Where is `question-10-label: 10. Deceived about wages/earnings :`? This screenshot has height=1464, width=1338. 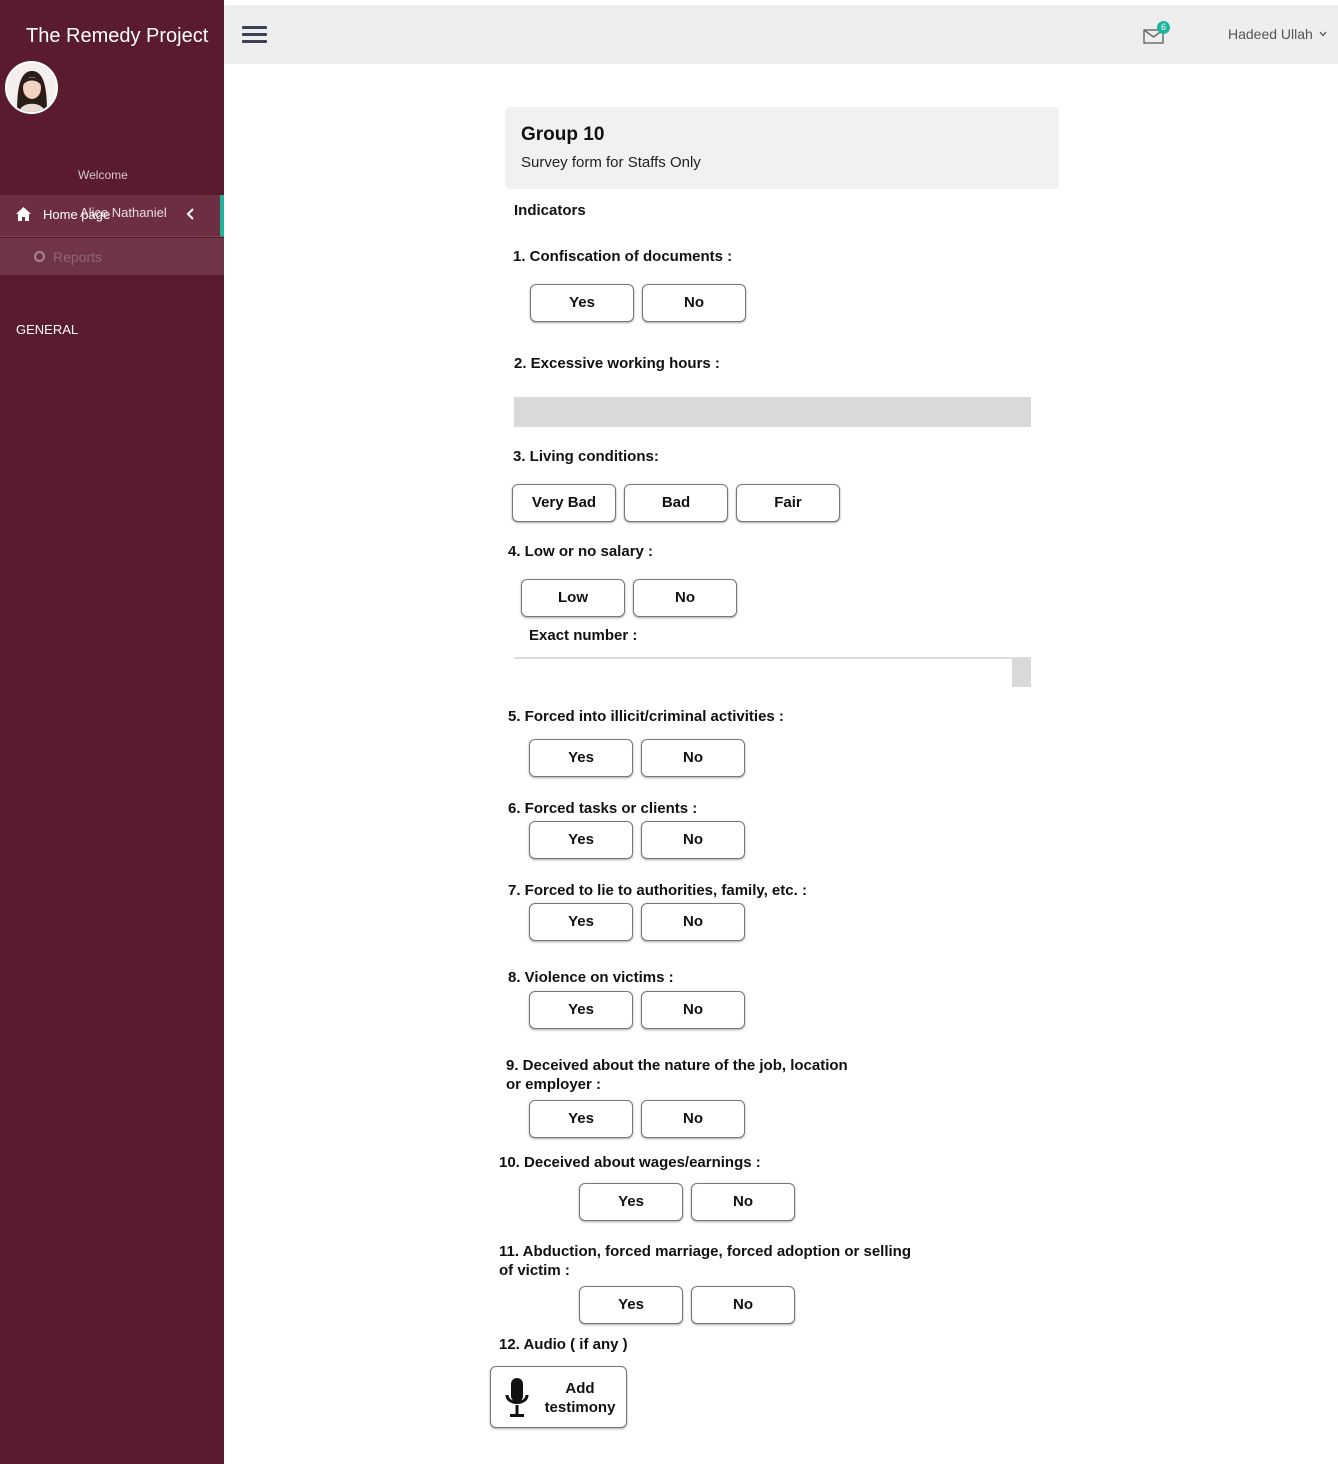 question-10-label: 10. Deceived about wages/earnings : is located at coordinates (630, 1162).